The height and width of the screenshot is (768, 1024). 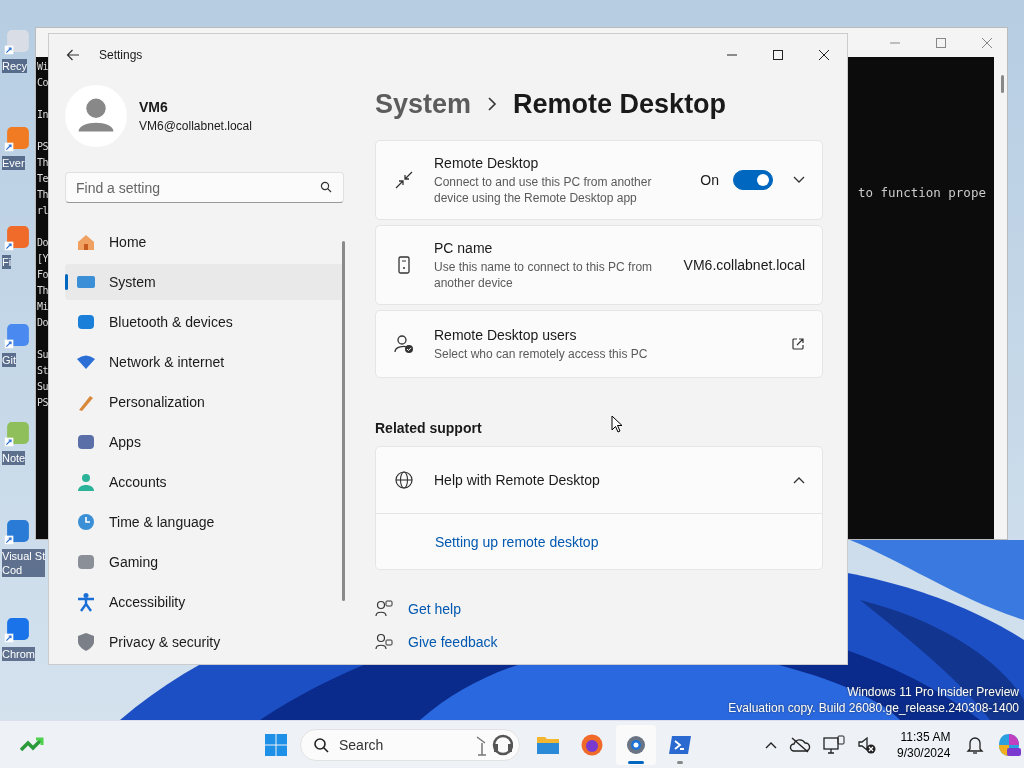 I want to click on nav-item: Gaming, so click(x=204, y=562).